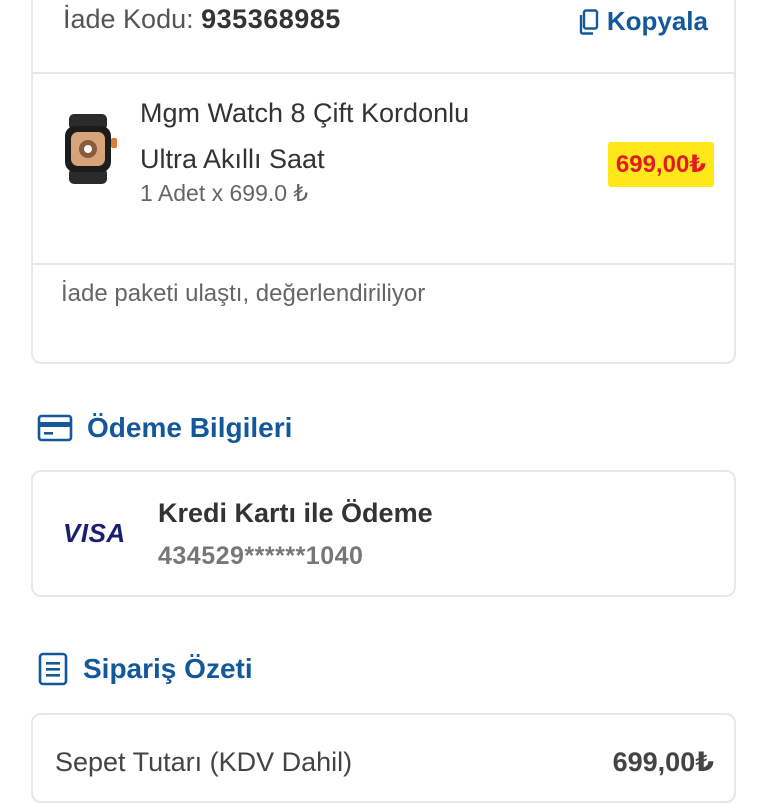  I want to click on visa-logo: VISA, so click(94, 533).